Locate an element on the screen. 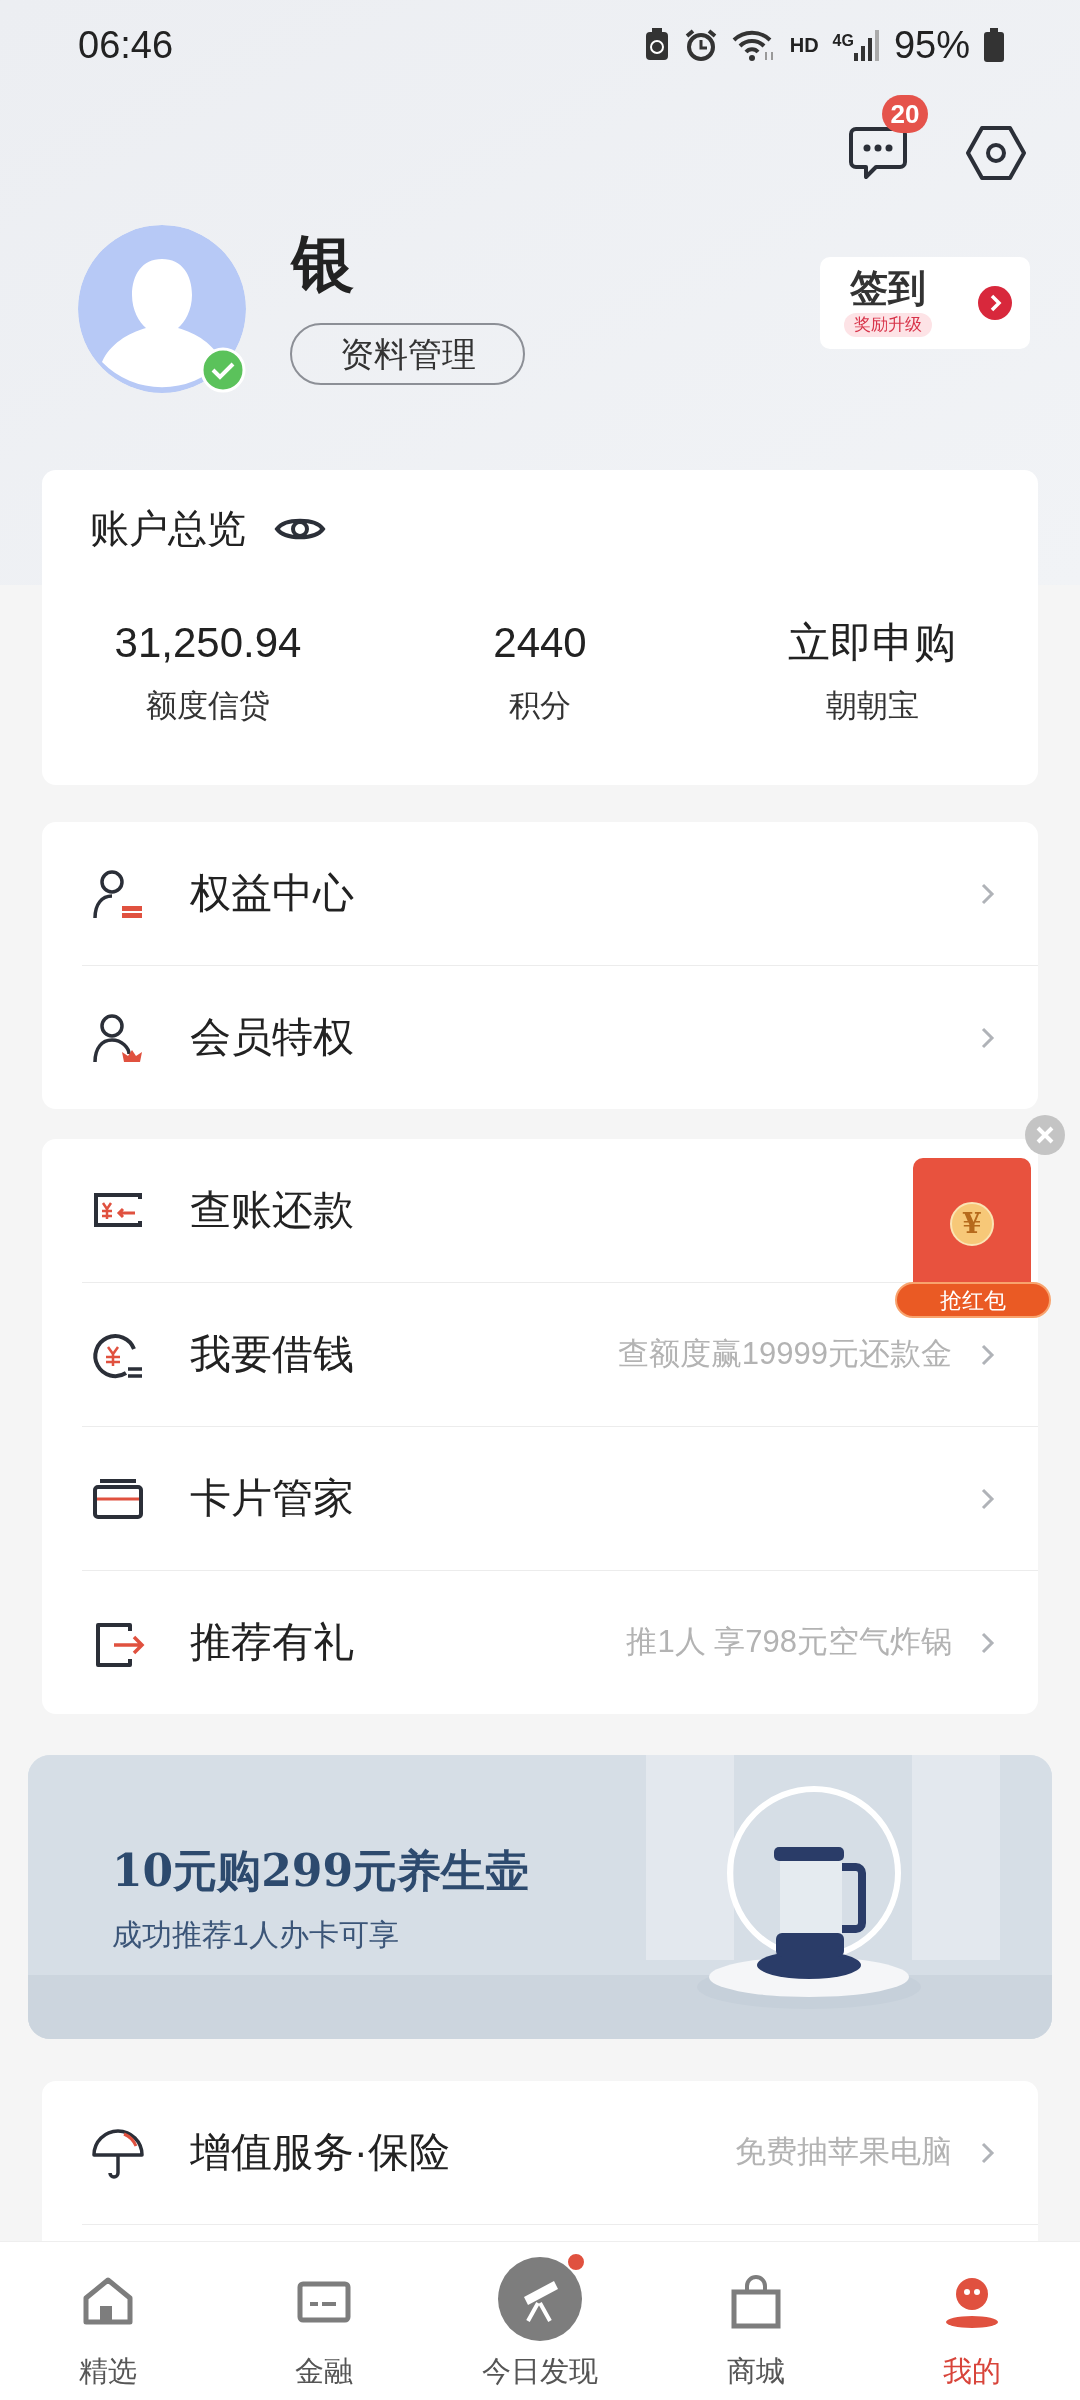  banner-title: 10元购299元养生壶 is located at coordinates (321, 1870).